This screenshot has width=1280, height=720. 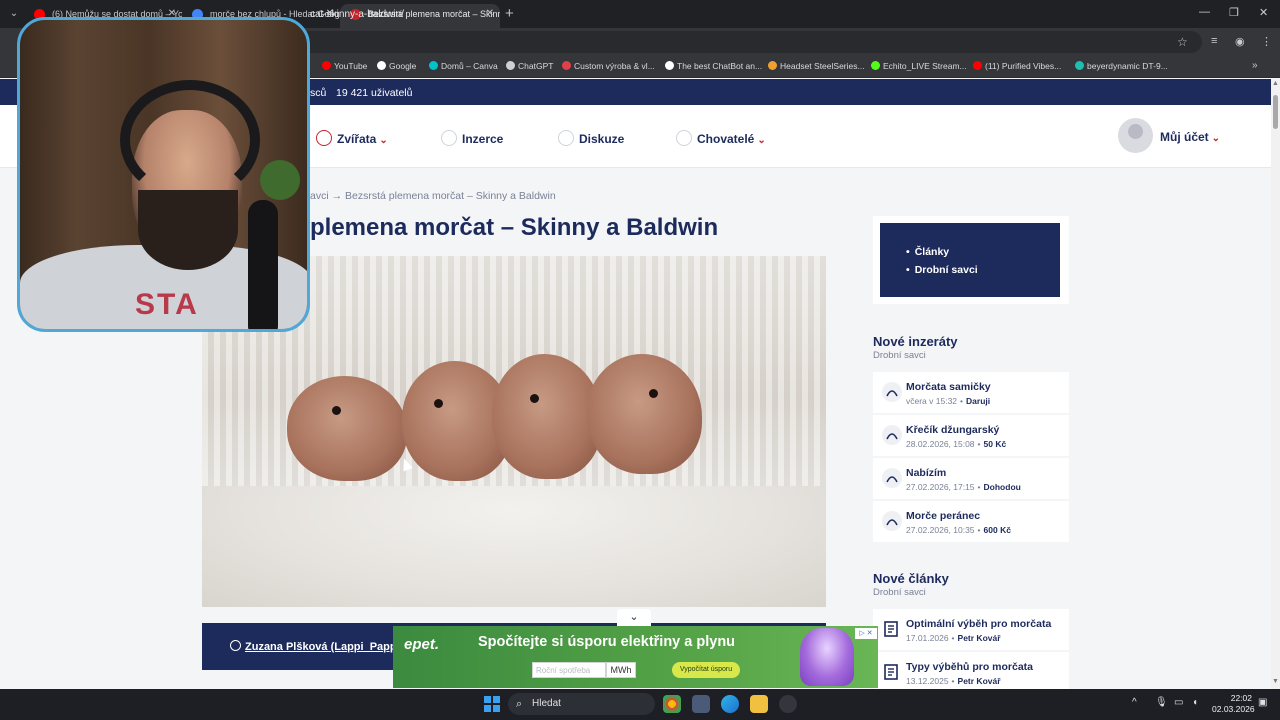 What do you see at coordinates (927, 252) in the screenshot?
I see `side-link-clanky: Články` at bounding box center [927, 252].